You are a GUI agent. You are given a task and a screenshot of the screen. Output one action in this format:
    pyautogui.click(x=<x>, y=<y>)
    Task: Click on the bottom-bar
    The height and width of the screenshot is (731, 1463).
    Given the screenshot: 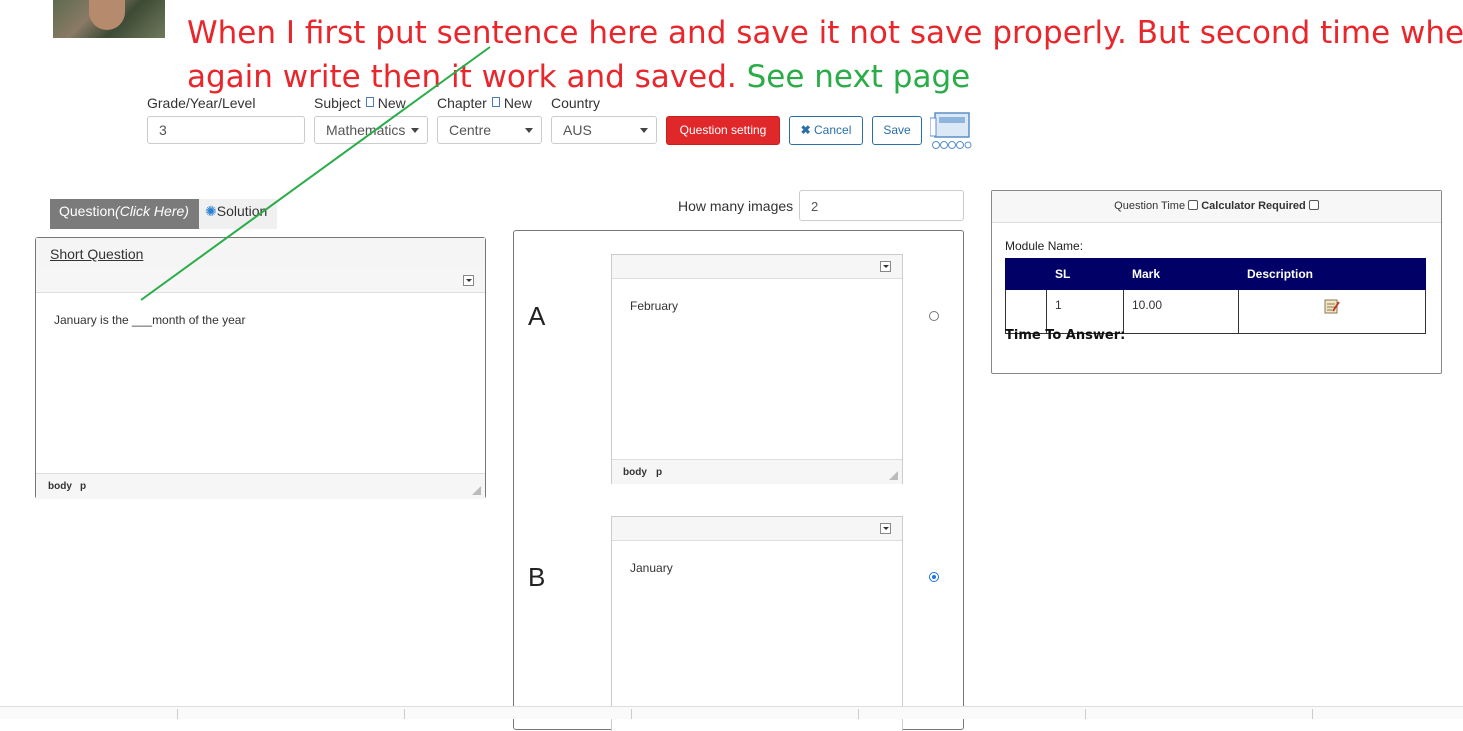 What is the action you would take?
    pyautogui.click(x=731, y=712)
    